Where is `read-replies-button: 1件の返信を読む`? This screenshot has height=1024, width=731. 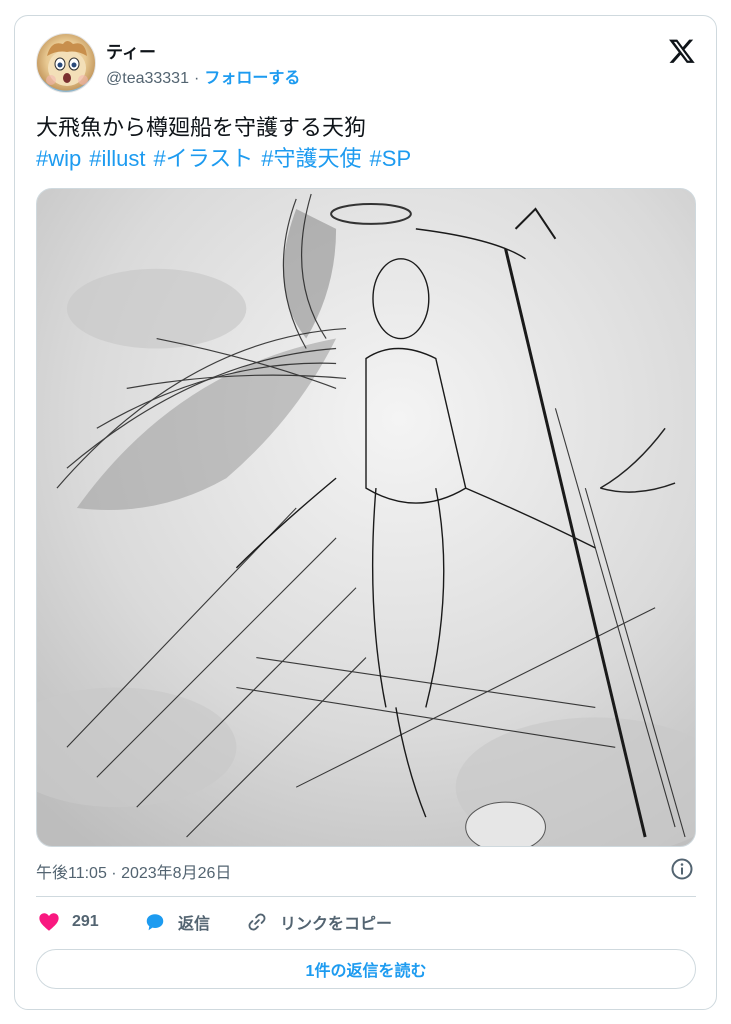 read-replies-button: 1件の返信を読む is located at coordinates (366, 969).